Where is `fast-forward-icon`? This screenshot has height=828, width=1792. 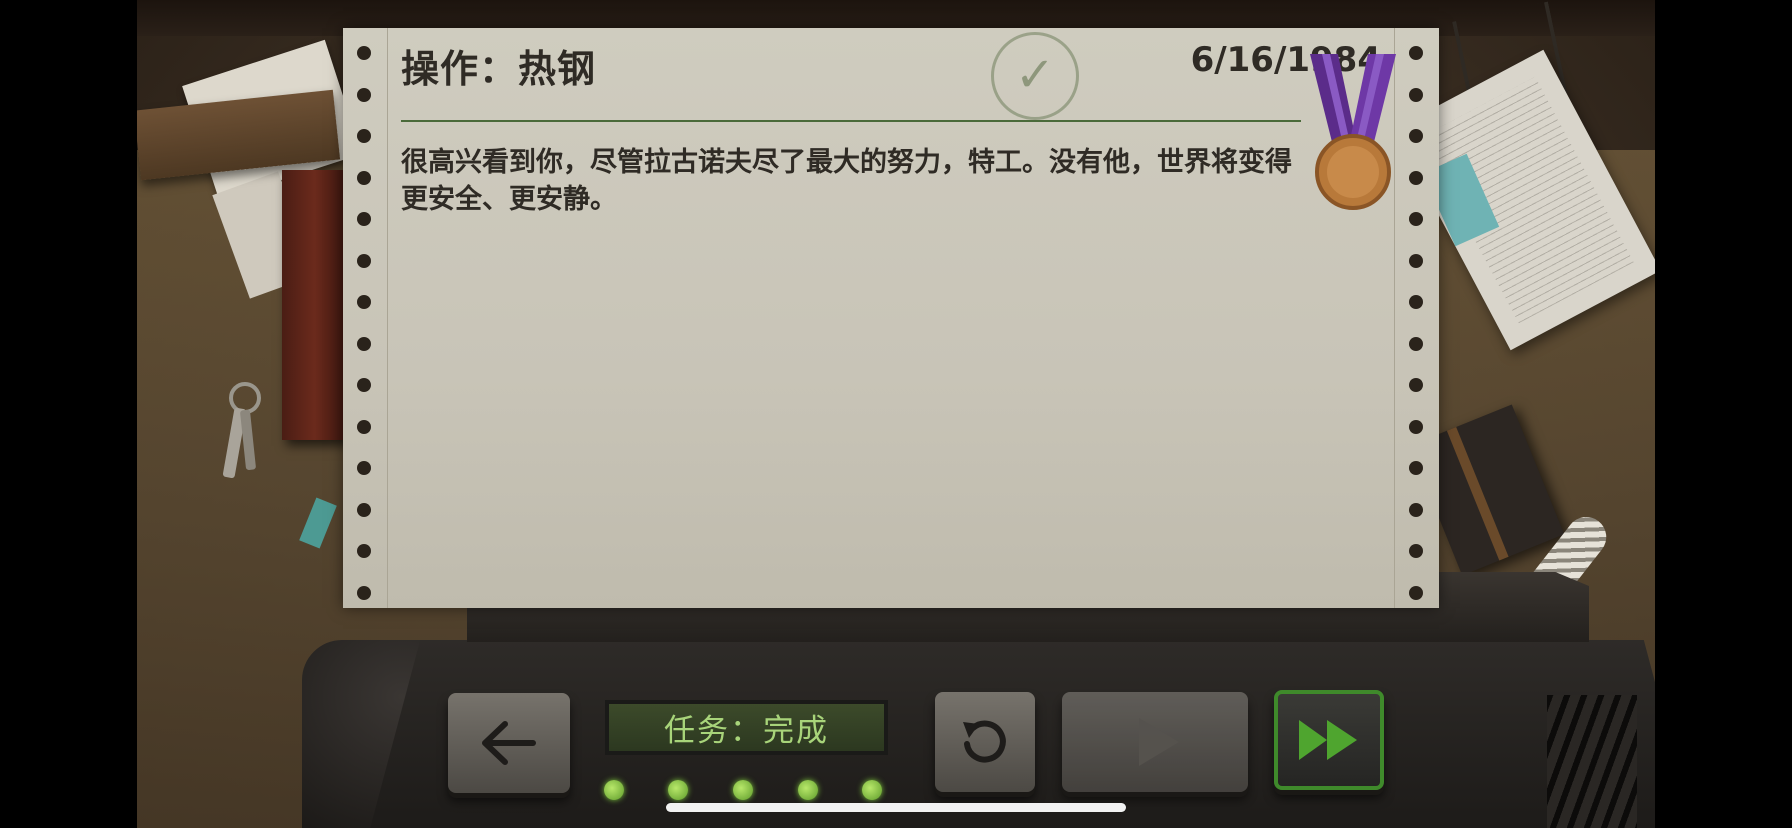 fast-forward-icon is located at coordinates (1328, 740).